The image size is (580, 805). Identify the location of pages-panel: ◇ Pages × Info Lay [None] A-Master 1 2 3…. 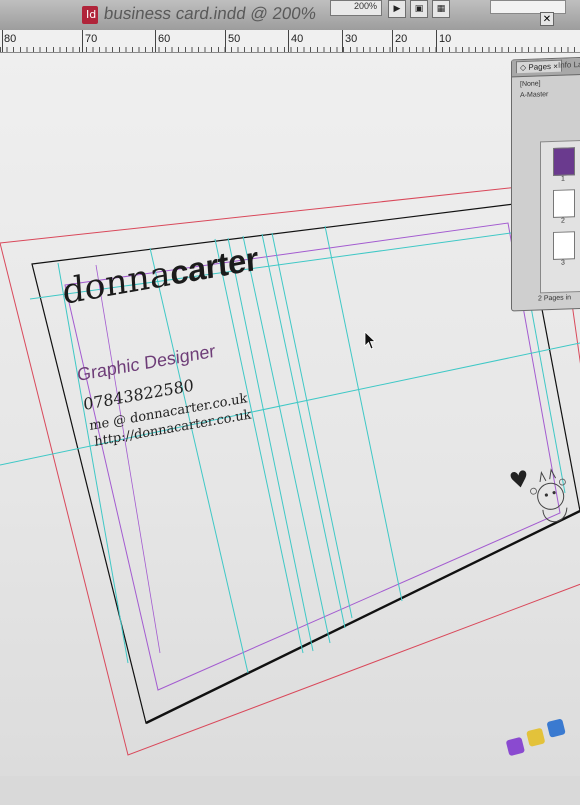
(545, 184).